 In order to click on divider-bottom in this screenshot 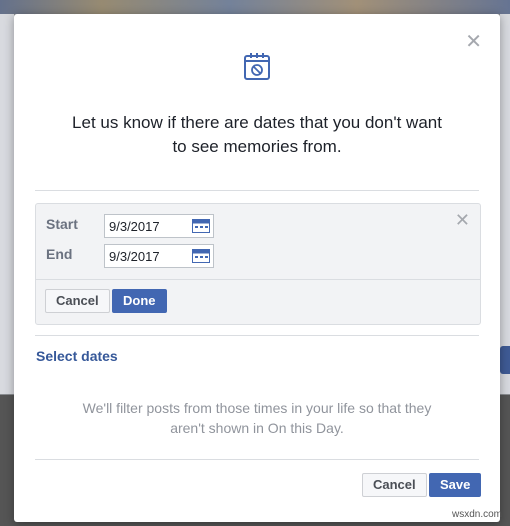, I will do `click(257, 459)`.